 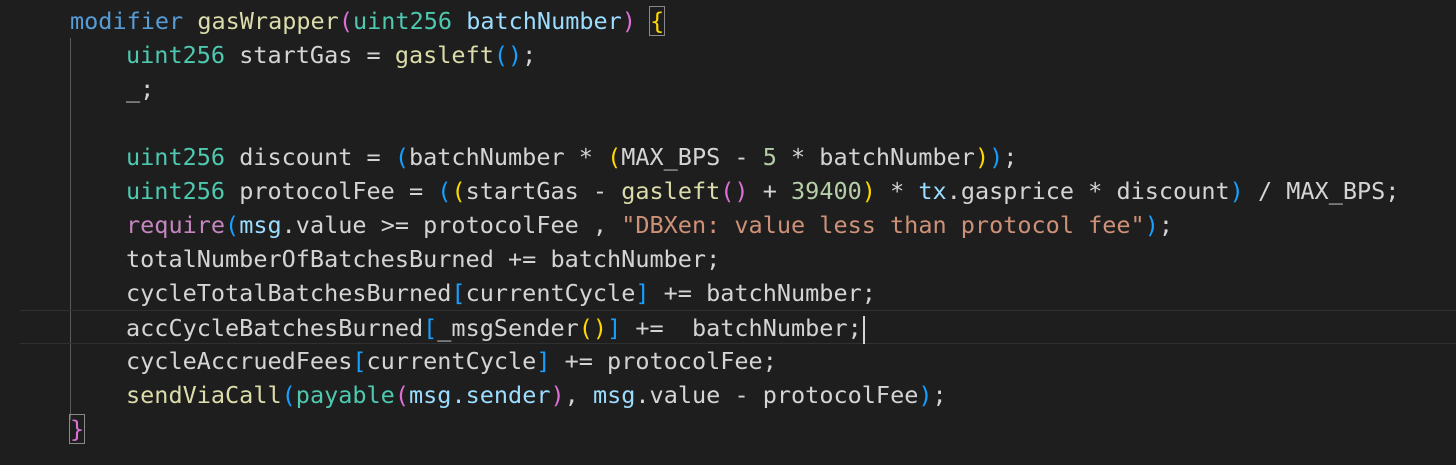 What do you see at coordinates (268, 21) in the screenshot?
I see `code-token: gasWrapper` at bounding box center [268, 21].